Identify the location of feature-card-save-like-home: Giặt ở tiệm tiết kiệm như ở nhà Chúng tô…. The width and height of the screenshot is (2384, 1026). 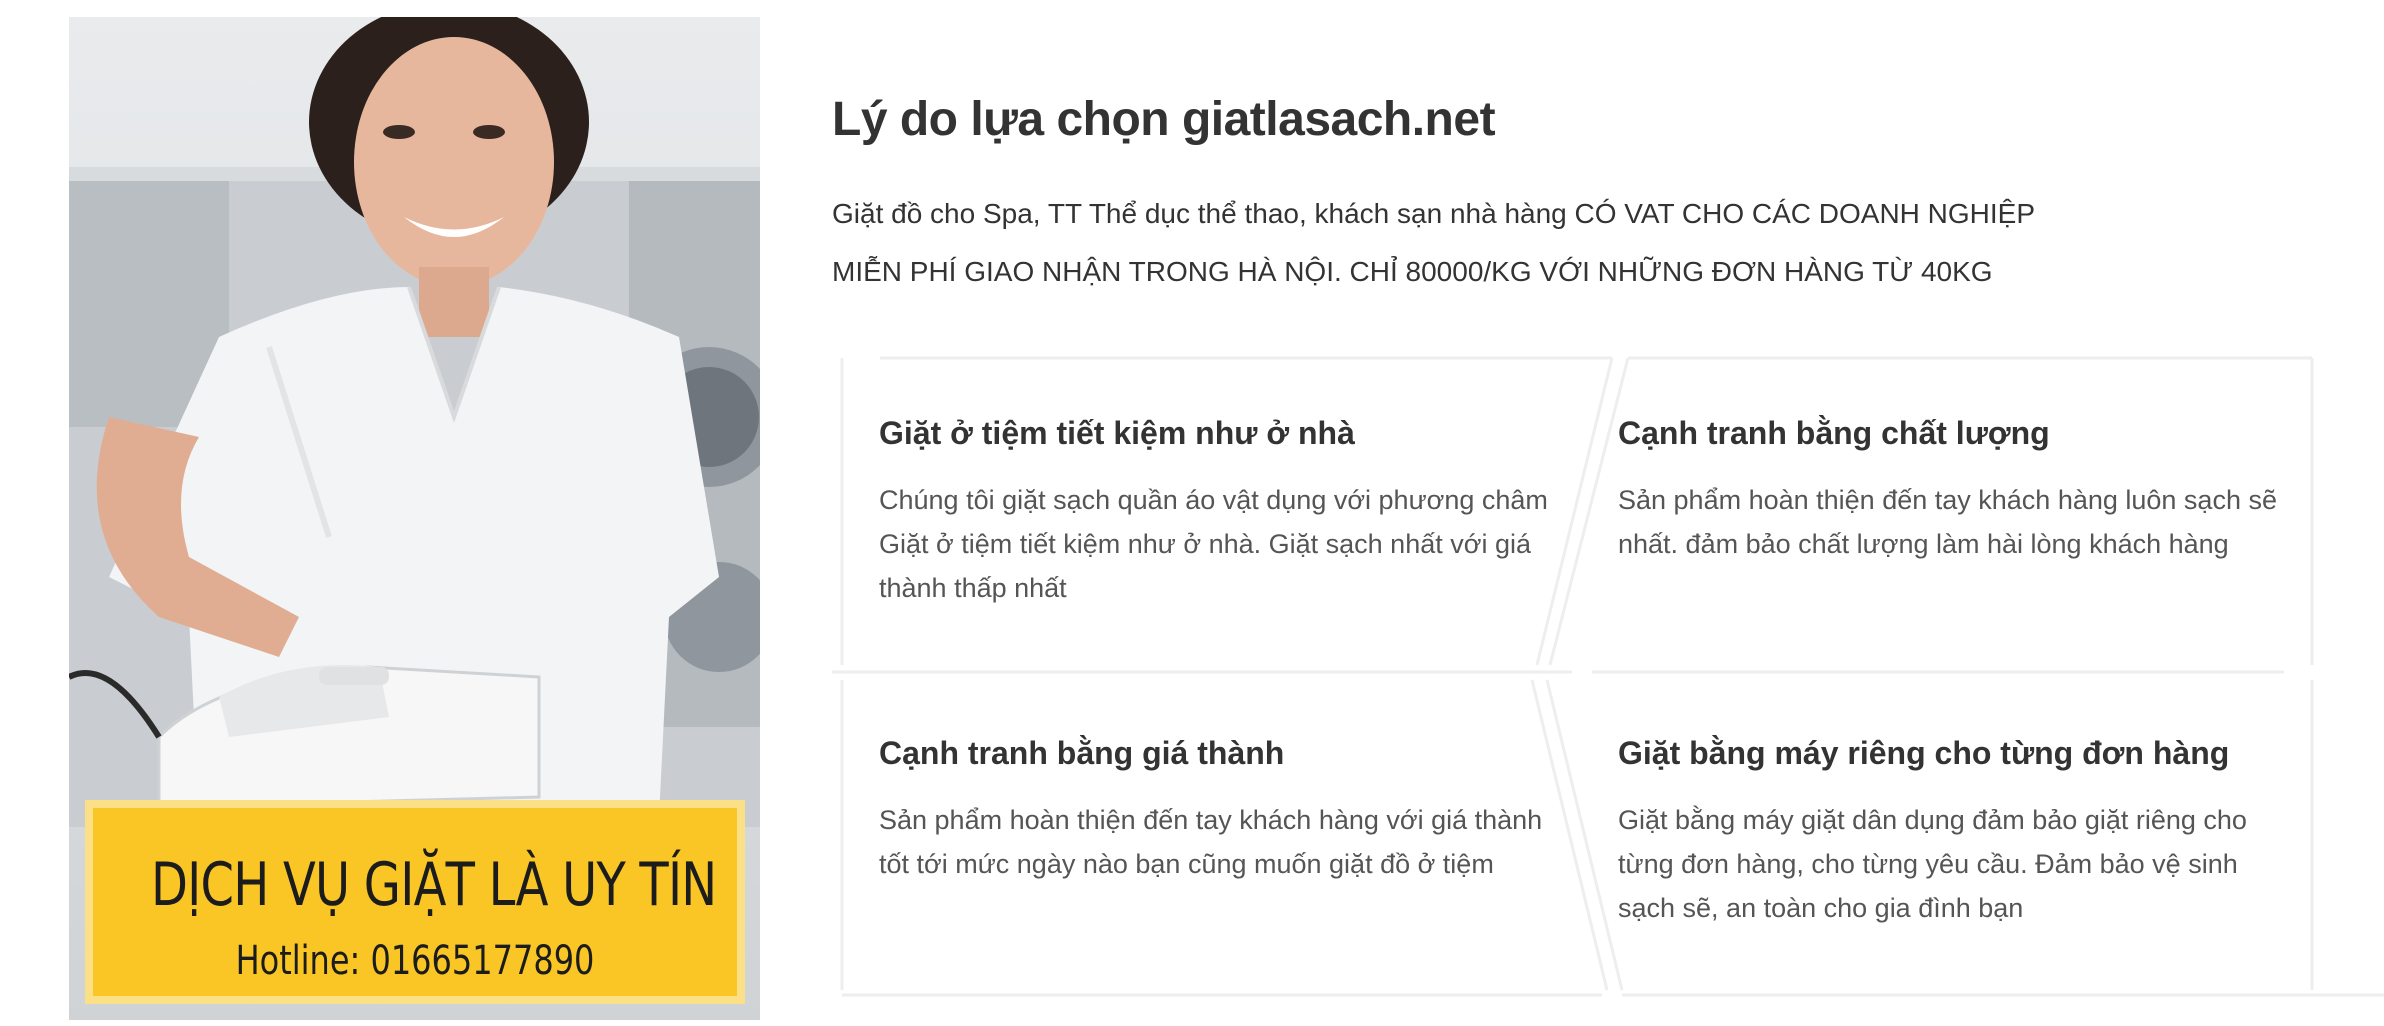
(1219, 512).